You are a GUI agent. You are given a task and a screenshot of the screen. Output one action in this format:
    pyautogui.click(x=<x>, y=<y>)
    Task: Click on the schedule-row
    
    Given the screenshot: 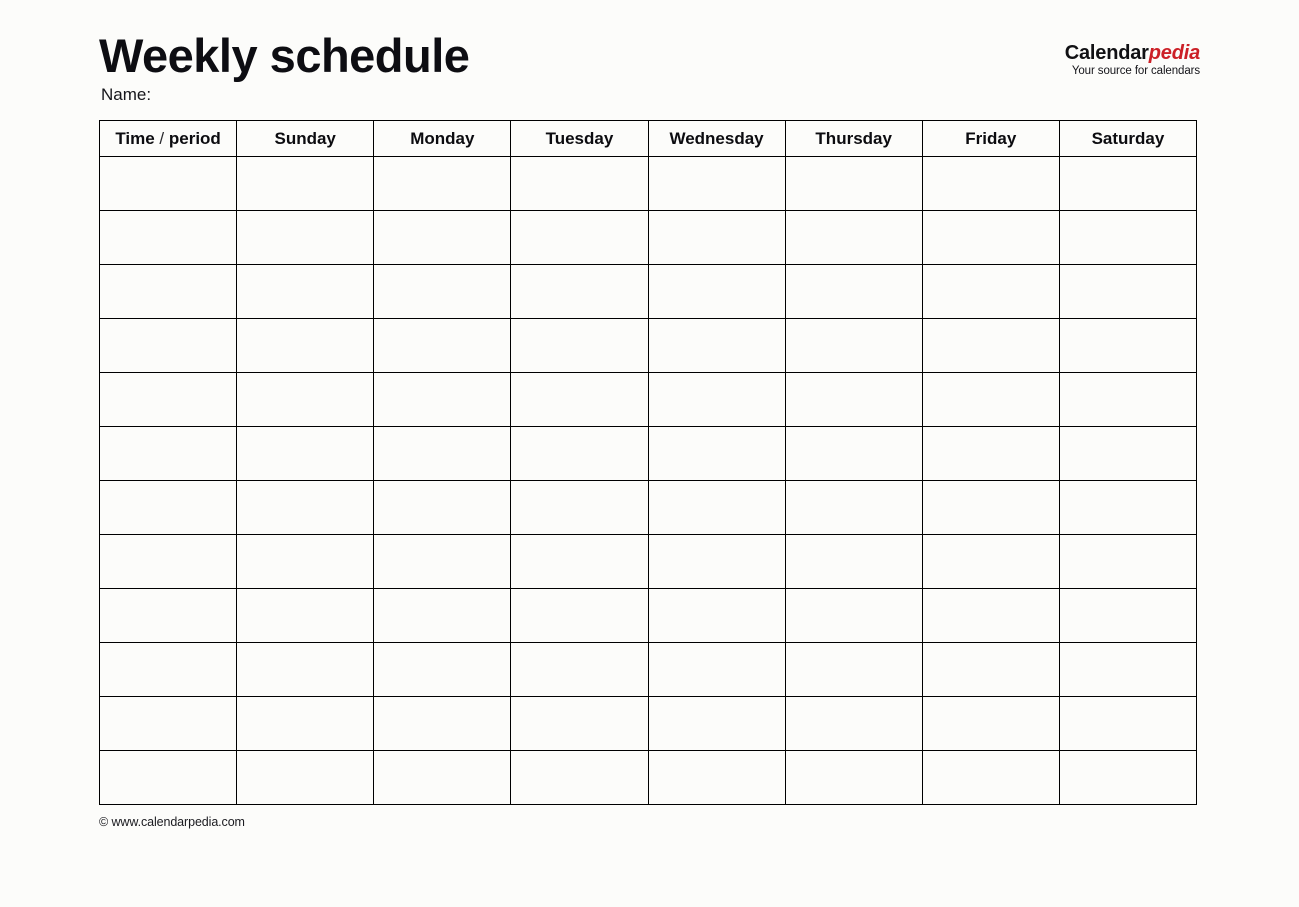 What is the action you would take?
    pyautogui.click(x=648, y=237)
    